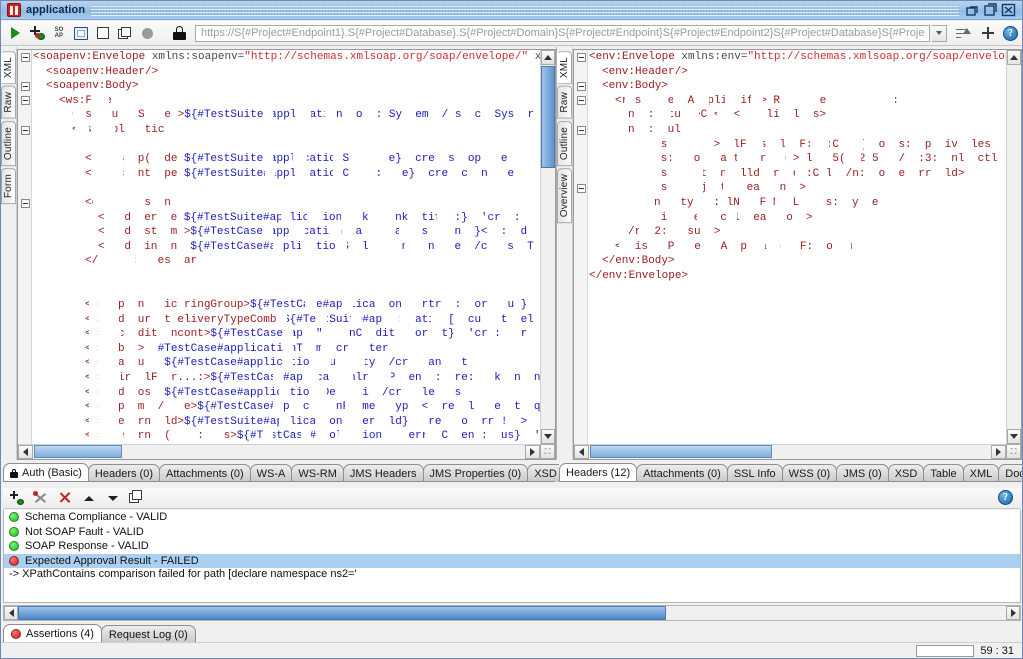 This screenshot has height=659, width=1023. I want to click on request-tab-attachments-0: Attachments (0), so click(205, 473).